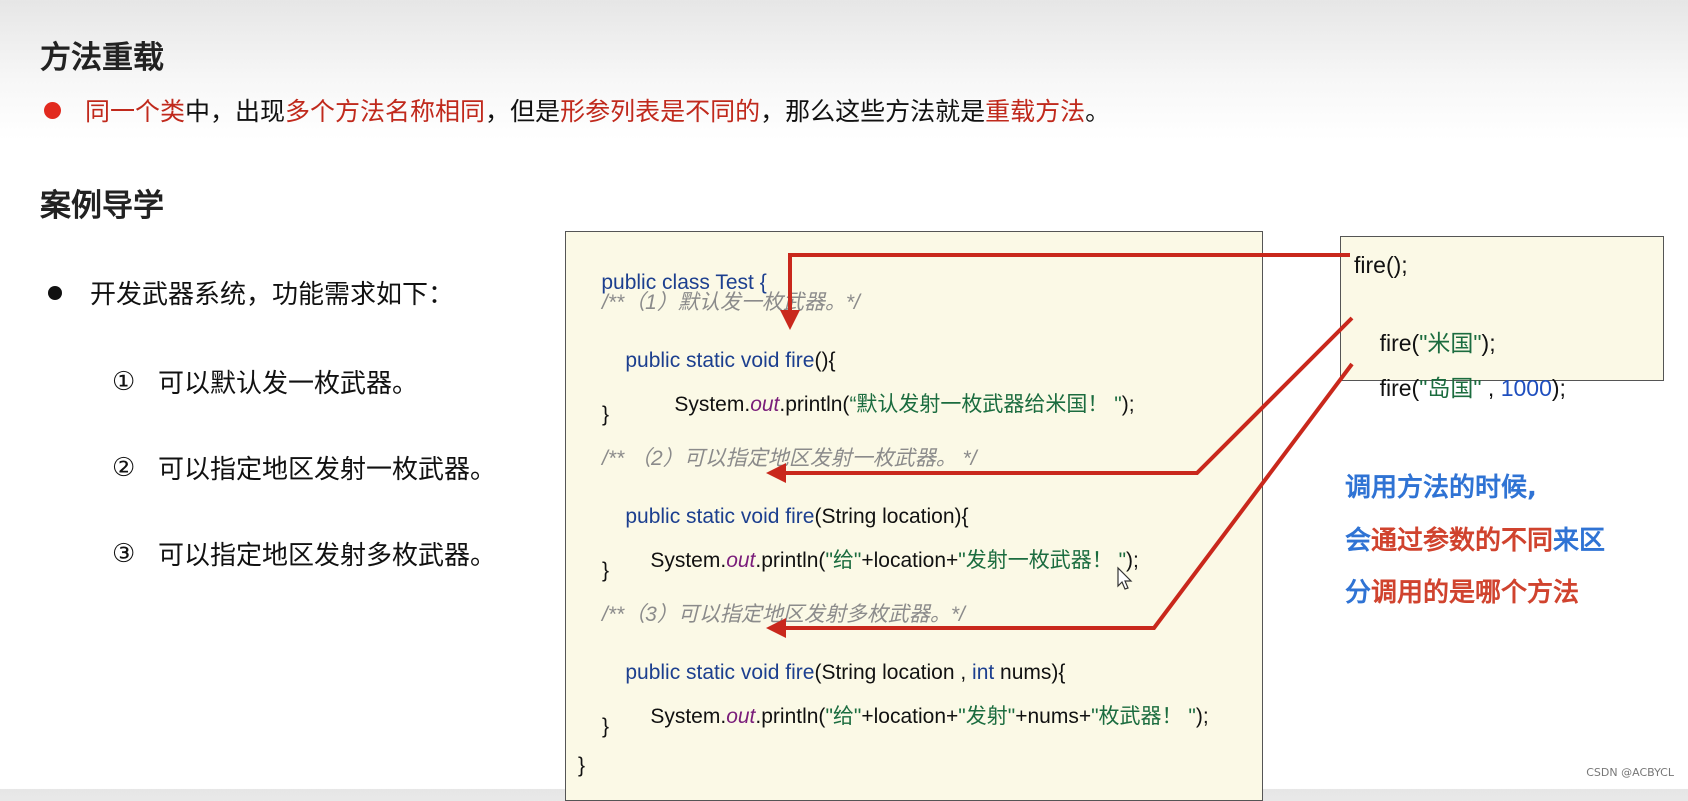 The image size is (1688, 801). I want to click on watermark: CSDN @ACBYCL, so click(1630, 772).